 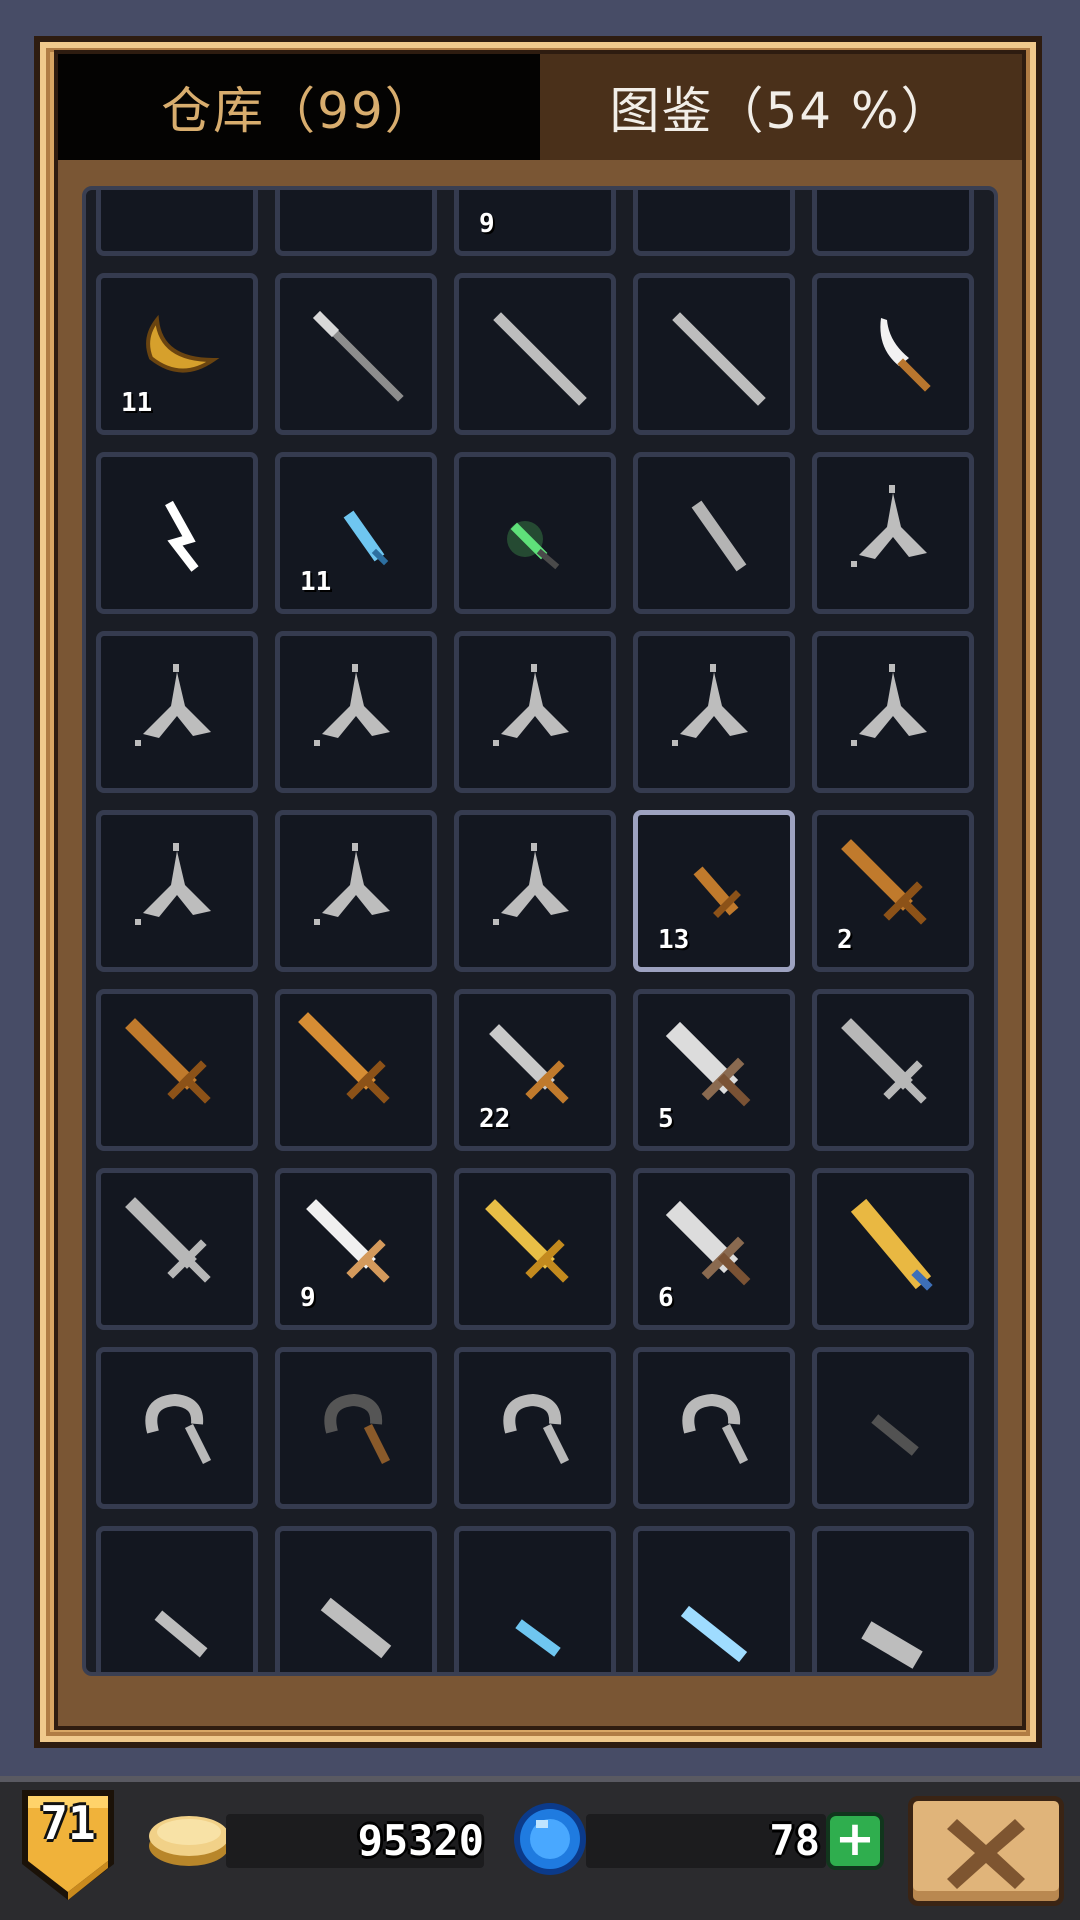 I want to click on ice-blade-icon, so click(x=538, y=1638).